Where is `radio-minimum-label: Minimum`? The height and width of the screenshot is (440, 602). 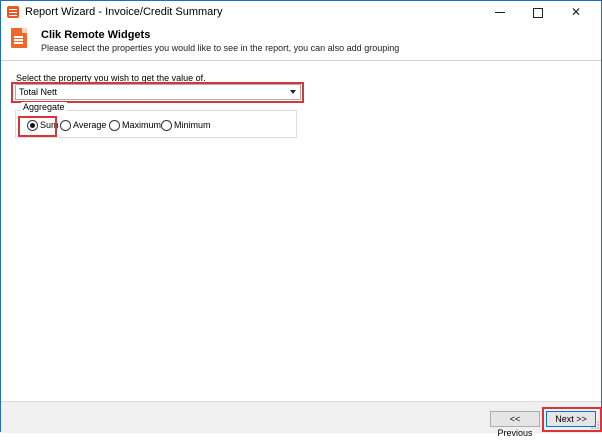
radio-minimum-label: Minimum is located at coordinates (192, 125).